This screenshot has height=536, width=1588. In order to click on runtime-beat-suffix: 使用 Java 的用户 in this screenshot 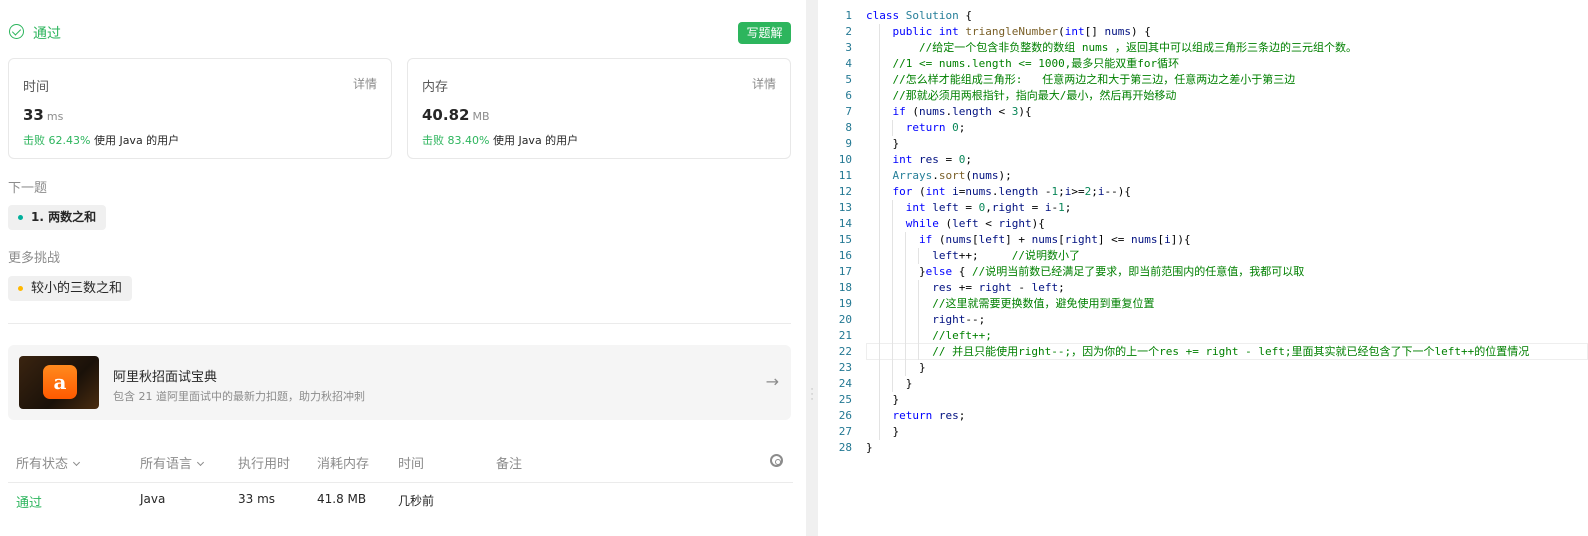, I will do `click(136, 140)`.